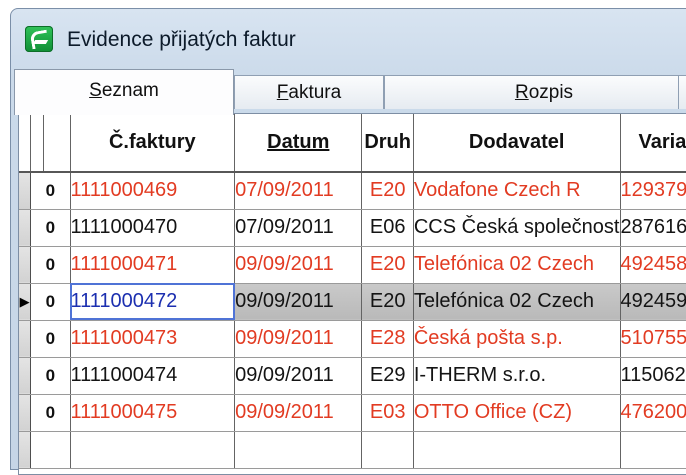 The height and width of the screenshot is (475, 686). What do you see at coordinates (653, 302) in the screenshot?
I see `cell-variabilni: 4924590` at bounding box center [653, 302].